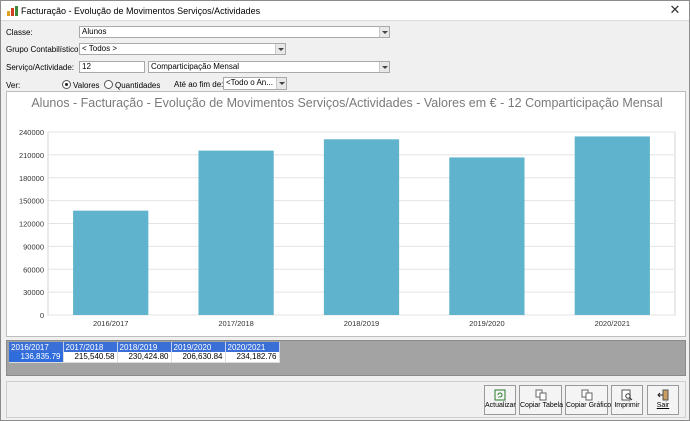  I want to click on imprimir-label: Imprimir, so click(627, 405).